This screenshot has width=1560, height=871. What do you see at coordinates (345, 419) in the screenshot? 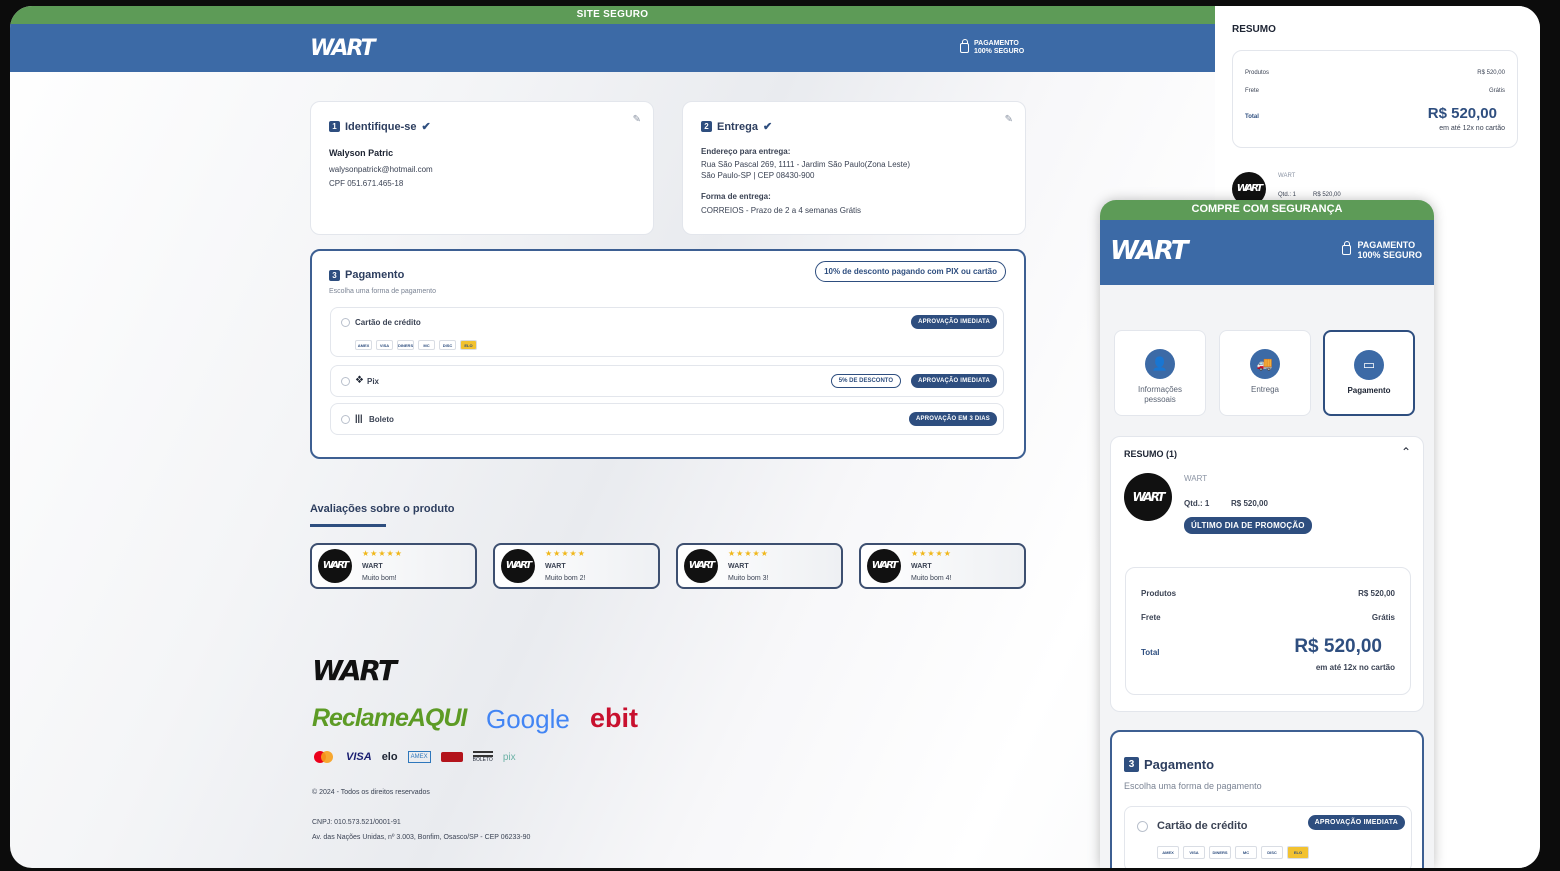
I see `boleto-radio` at bounding box center [345, 419].